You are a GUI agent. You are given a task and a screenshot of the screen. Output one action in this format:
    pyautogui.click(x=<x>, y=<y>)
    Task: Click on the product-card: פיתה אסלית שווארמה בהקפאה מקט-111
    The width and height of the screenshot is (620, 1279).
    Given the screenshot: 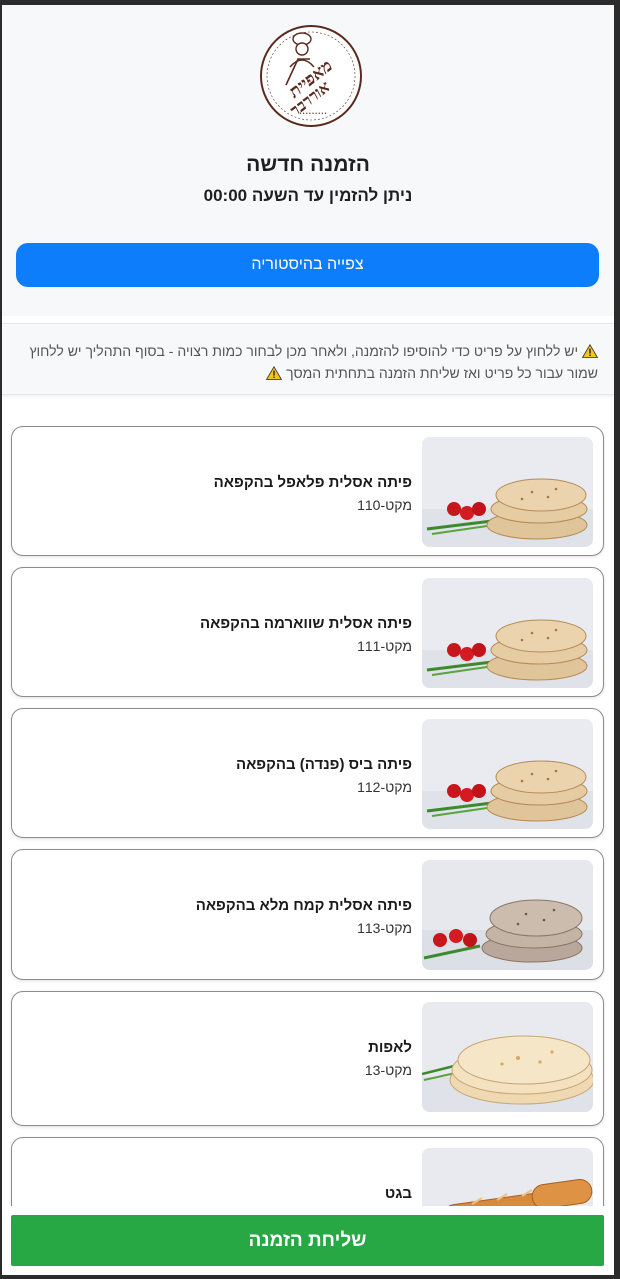 What is the action you would take?
    pyautogui.click(x=307, y=632)
    